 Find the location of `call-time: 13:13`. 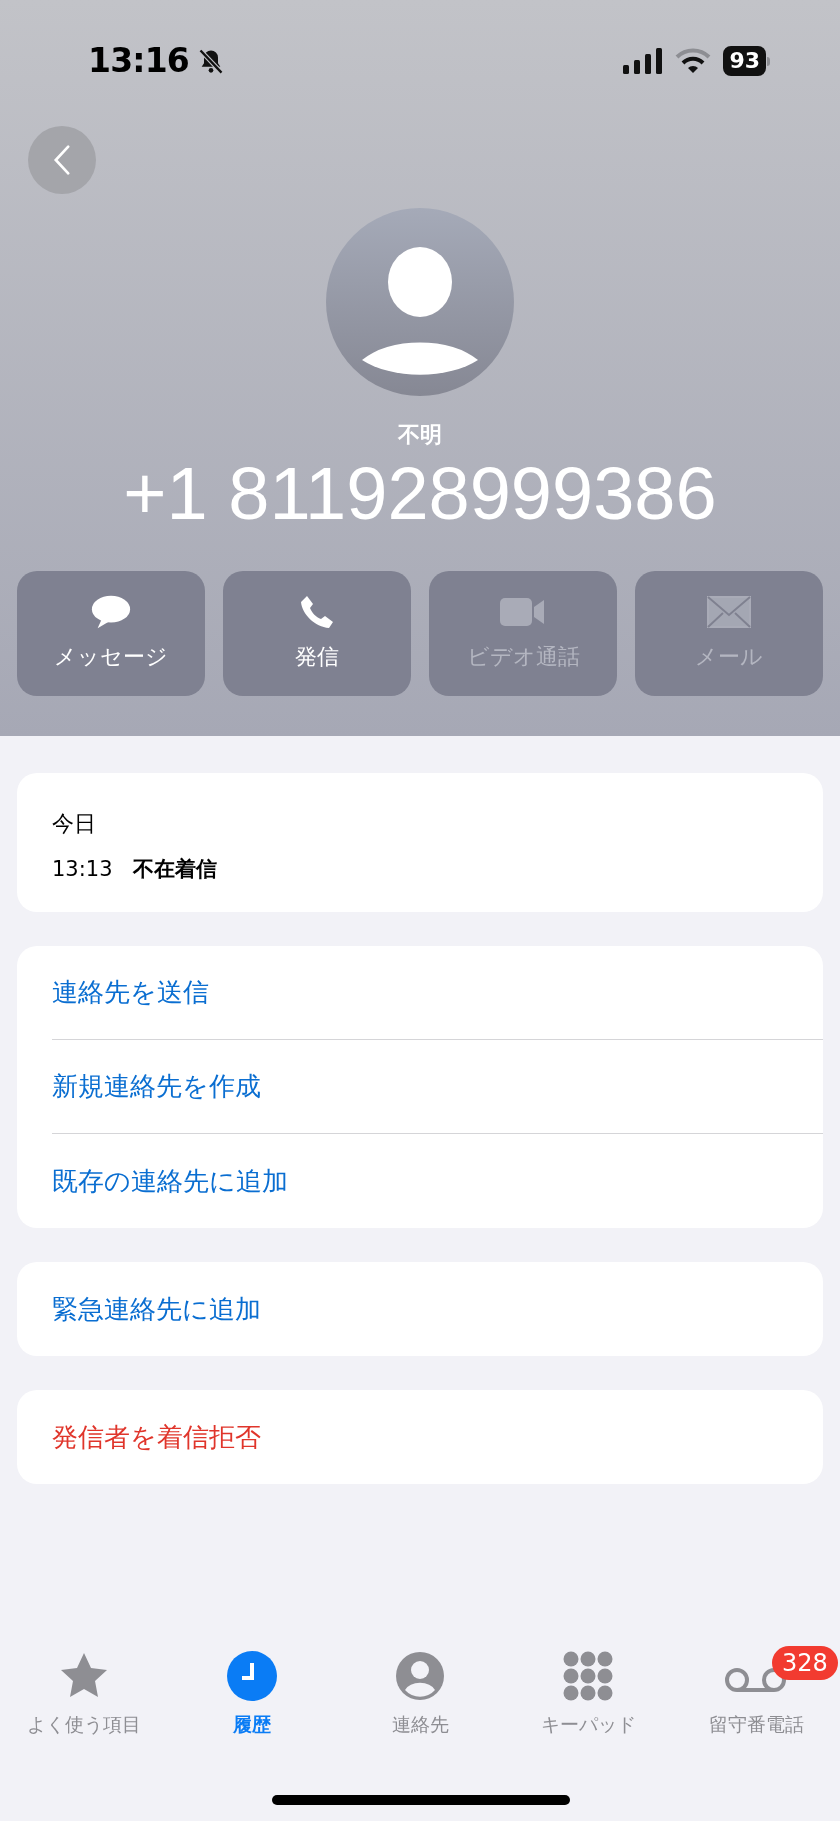

call-time: 13:13 is located at coordinates (82, 869).